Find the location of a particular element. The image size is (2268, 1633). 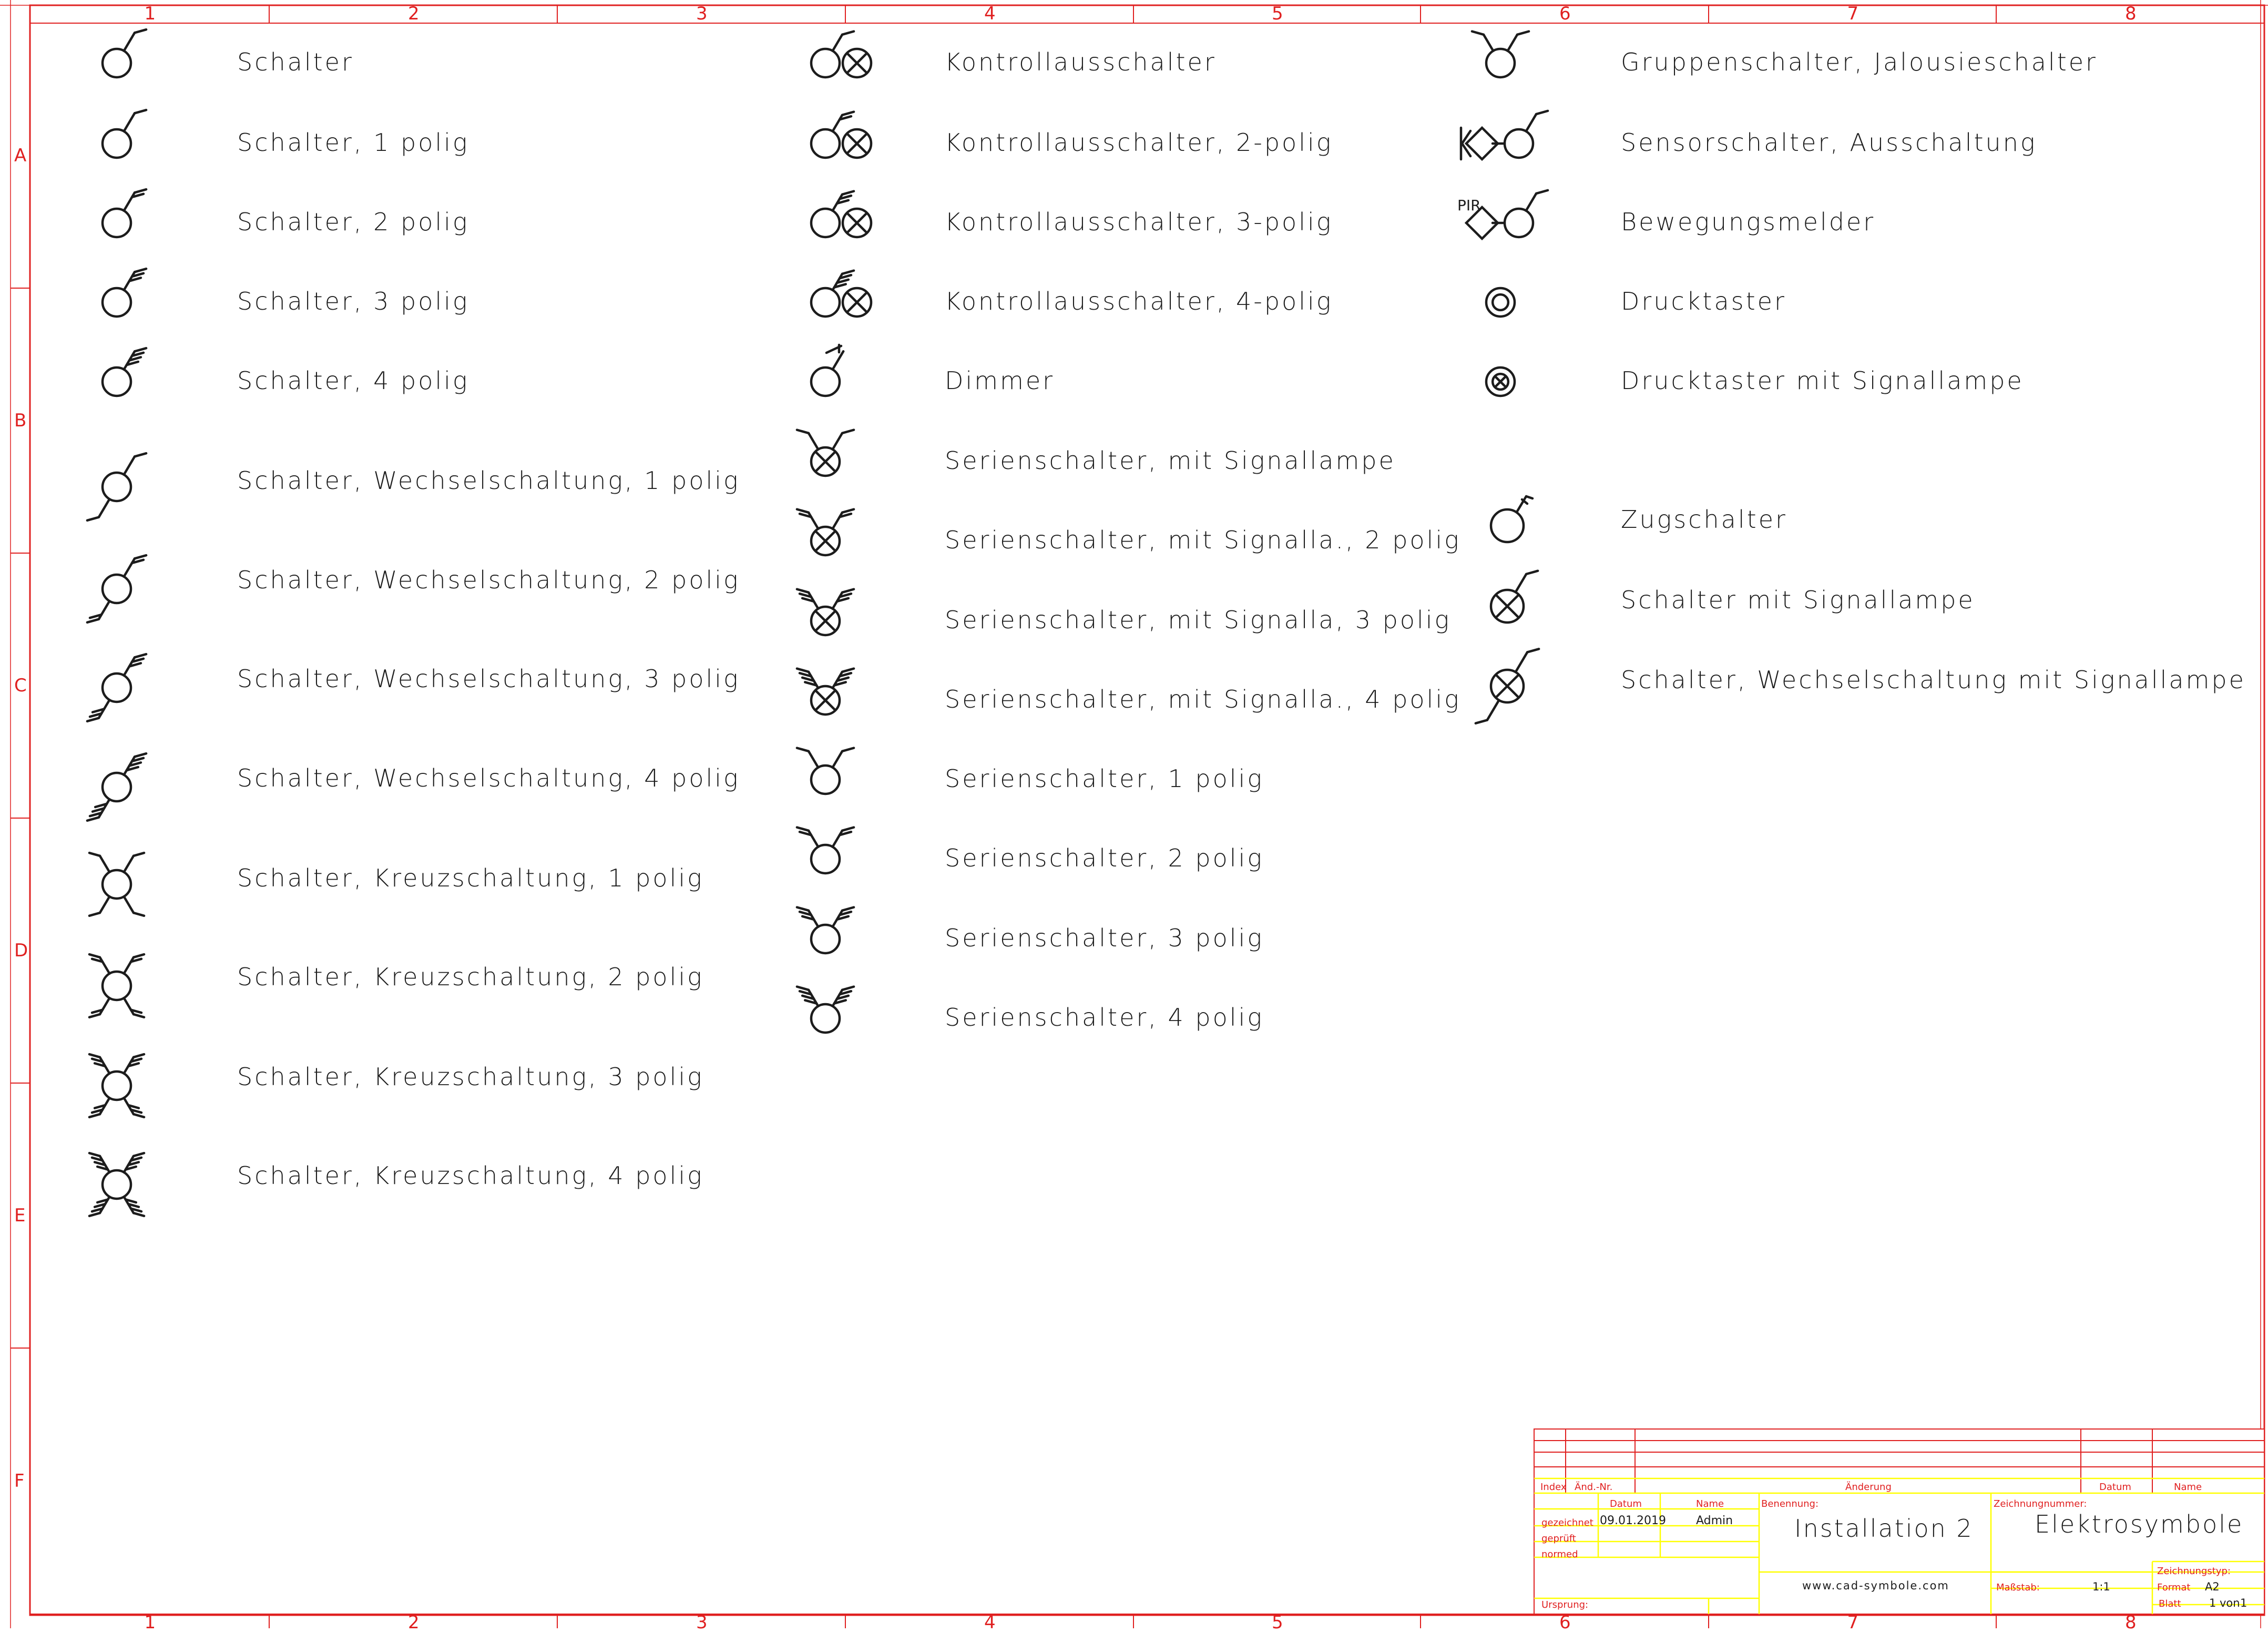

frame-row-label: E is located at coordinates (20, 1215).